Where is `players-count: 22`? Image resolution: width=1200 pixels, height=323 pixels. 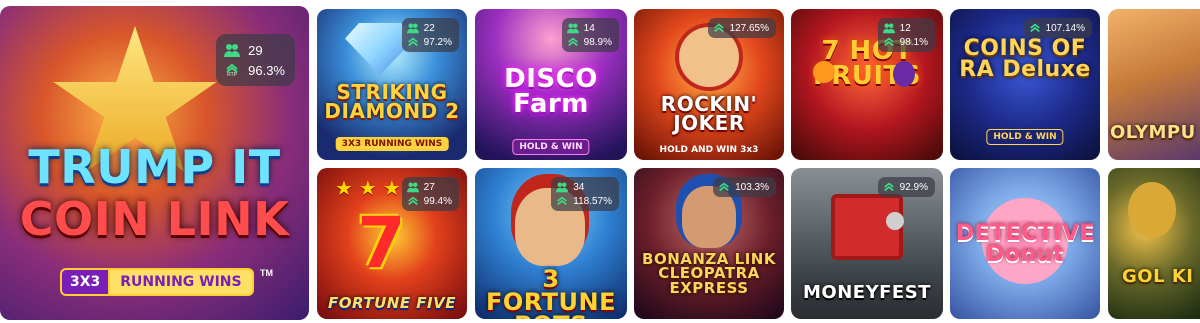
players-count: 22 is located at coordinates (429, 28).